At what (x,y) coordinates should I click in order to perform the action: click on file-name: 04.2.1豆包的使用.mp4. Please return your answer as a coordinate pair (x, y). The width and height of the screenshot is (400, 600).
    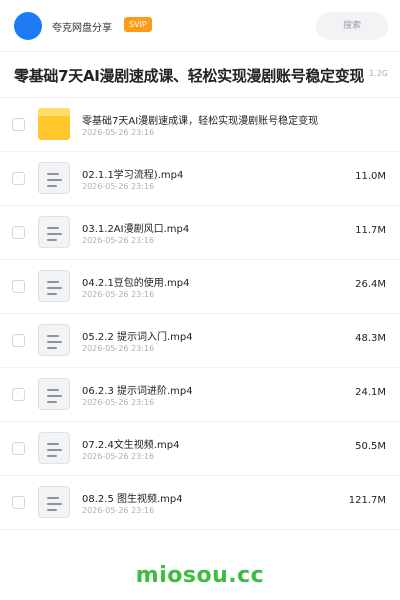
    Looking at the image, I should click on (136, 283).